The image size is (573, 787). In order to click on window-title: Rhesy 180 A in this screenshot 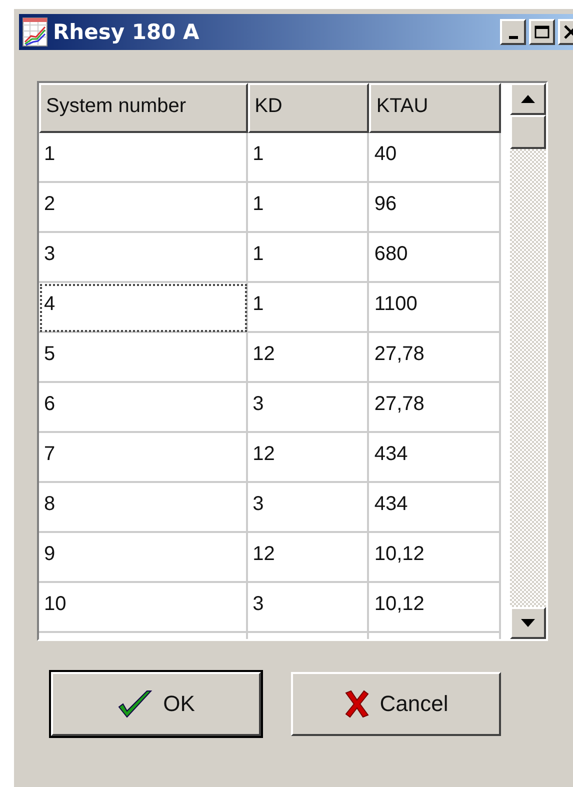, I will do `click(126, 32)`.